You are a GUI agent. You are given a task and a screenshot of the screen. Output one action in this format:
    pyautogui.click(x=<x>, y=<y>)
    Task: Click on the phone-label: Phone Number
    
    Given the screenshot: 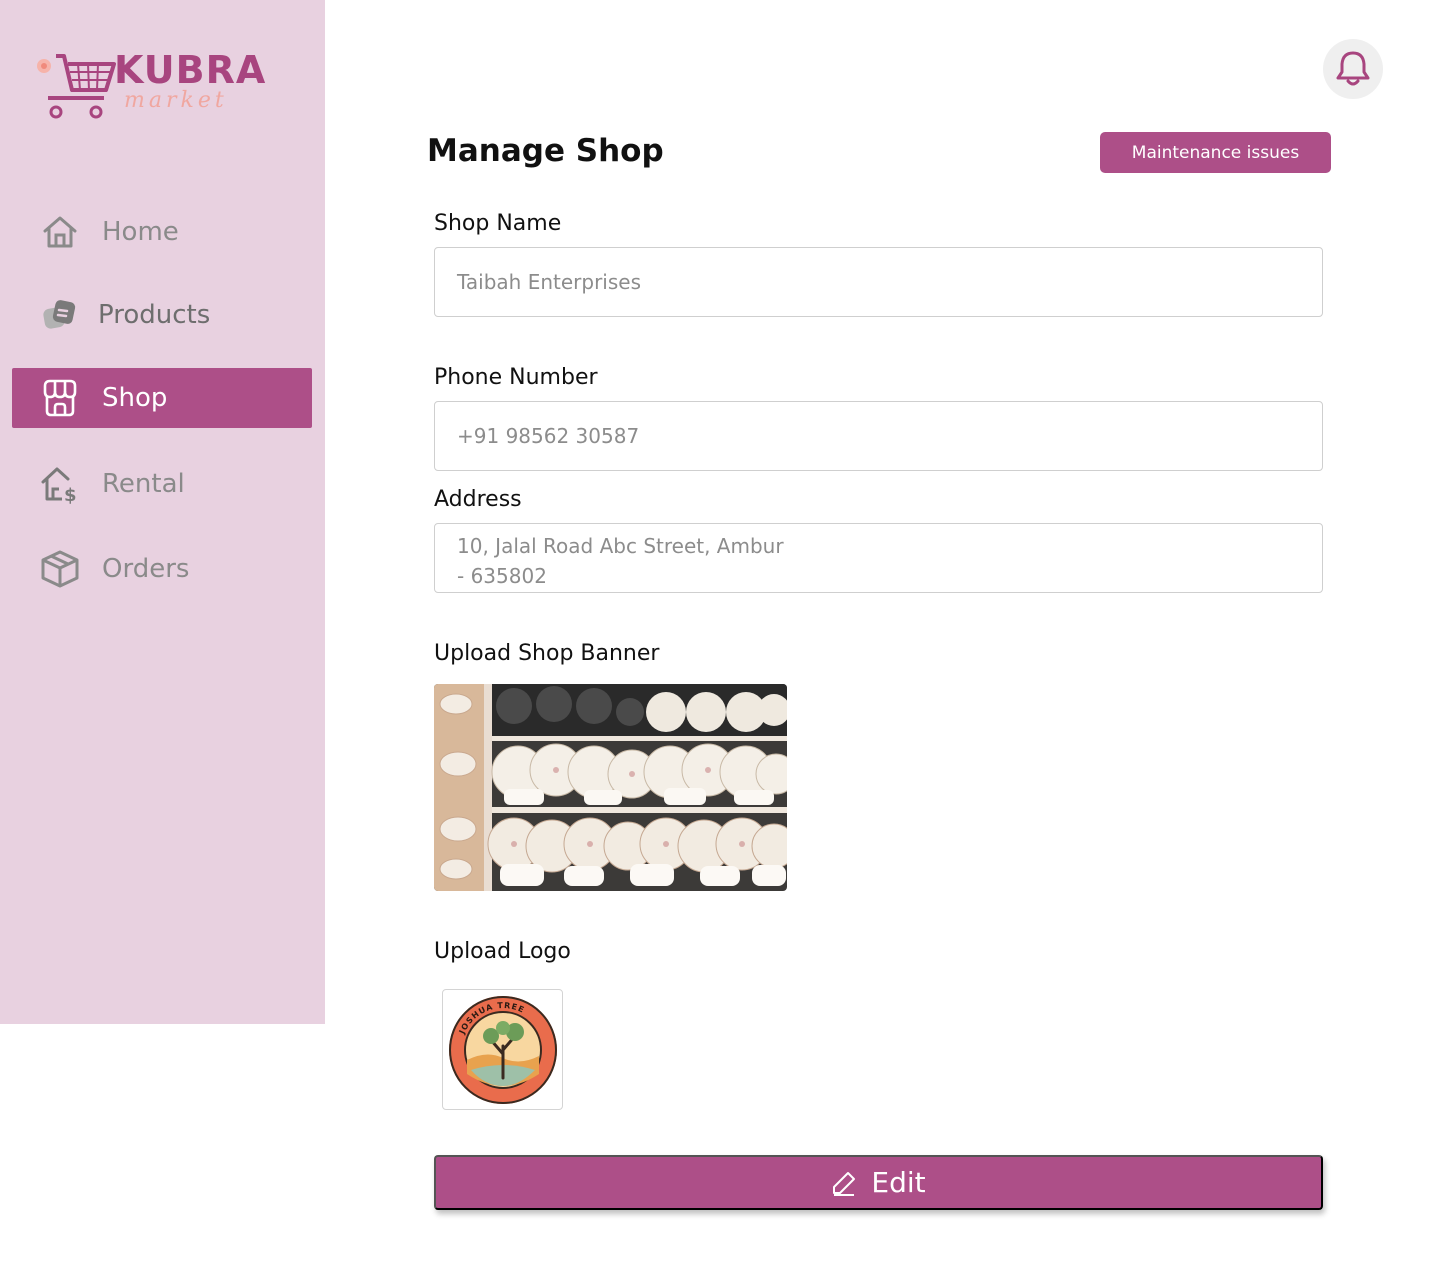 What is the action you would take?
    pyautogui.click(x=516, y=377)
    